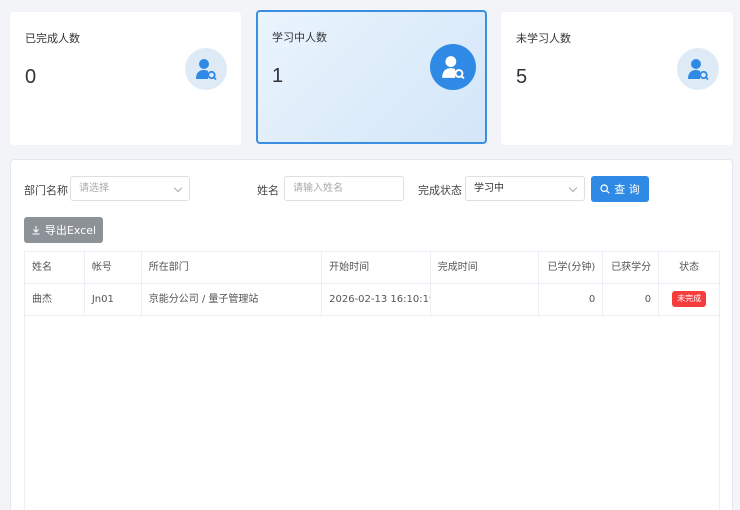 The width and height of the screenshot is (740, 510). Describe the element at coordinates (299, 37) in the screenshot. I see `stat-label: 学习中人数` at that location.